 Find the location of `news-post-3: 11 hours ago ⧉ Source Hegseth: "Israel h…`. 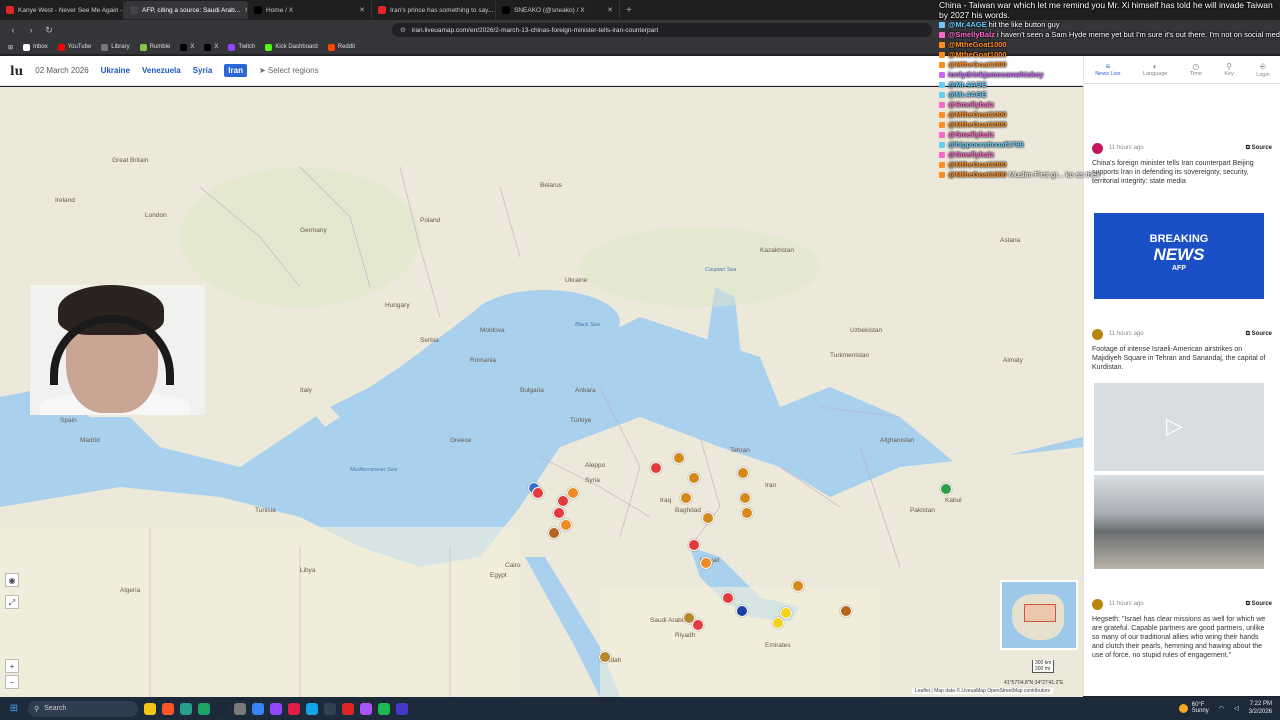

news-post-3: 11 hours ago ⧉ Source Hegseth: "Israel h… is located at coordinates (1182, 629).